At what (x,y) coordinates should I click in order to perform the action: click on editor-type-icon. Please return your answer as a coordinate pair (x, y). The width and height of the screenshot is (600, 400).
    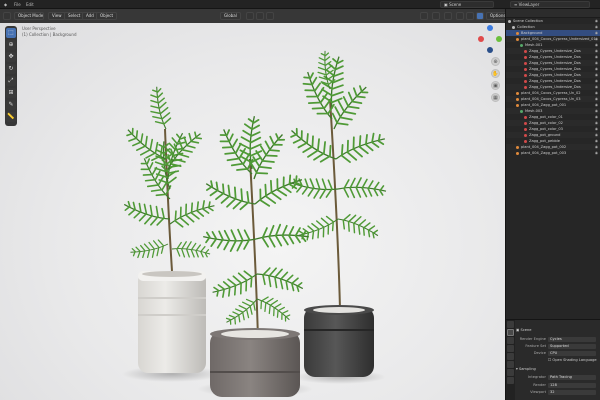
    Looking at the image, I should click on (7, 16).